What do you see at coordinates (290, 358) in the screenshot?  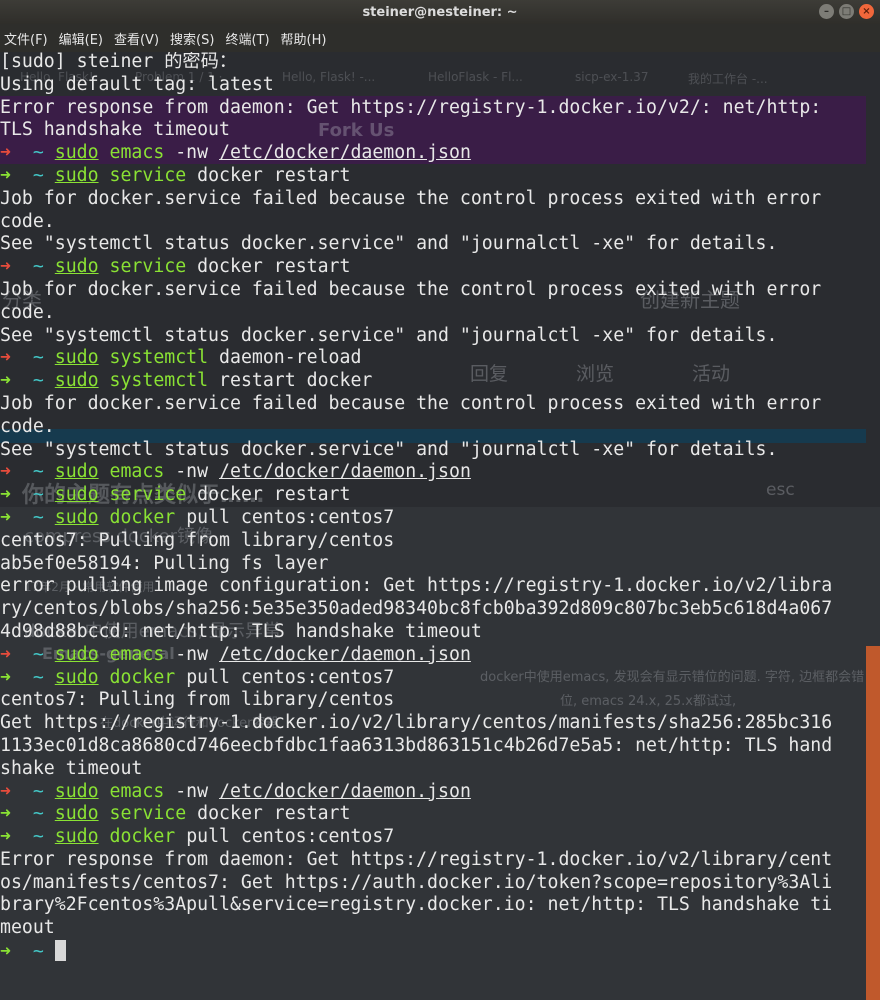 I see `command-args: daemon-reload` at bounding box center [290, 358].